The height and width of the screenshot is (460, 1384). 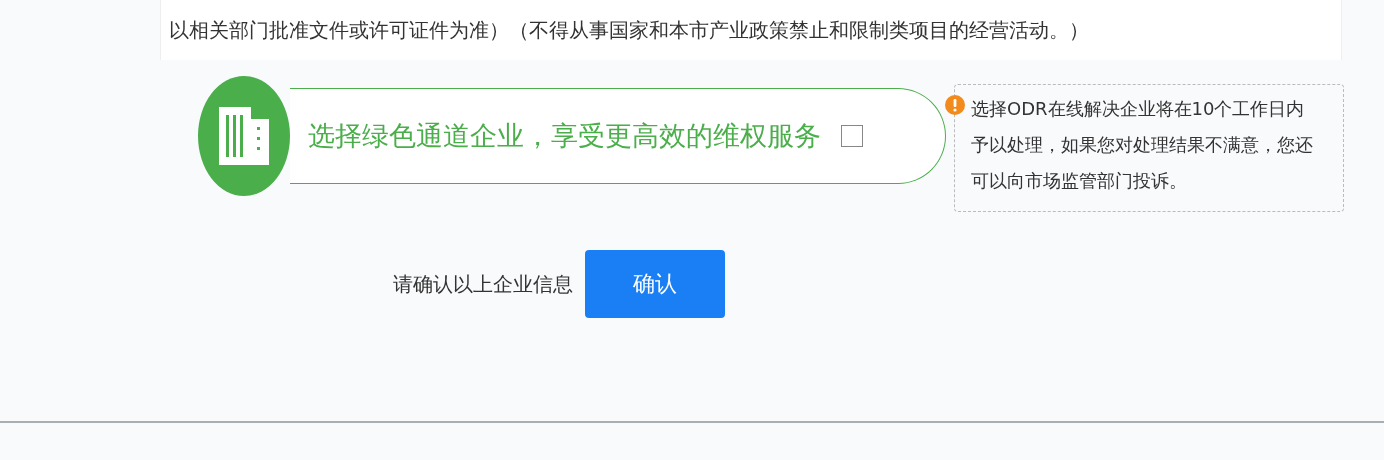 What do you see at coordinates (618, 136) in the screenshot?
I see `fast-track-option: 选择绿色通道企业，享受更高效的维权服务` at bounding box center [618, 136].